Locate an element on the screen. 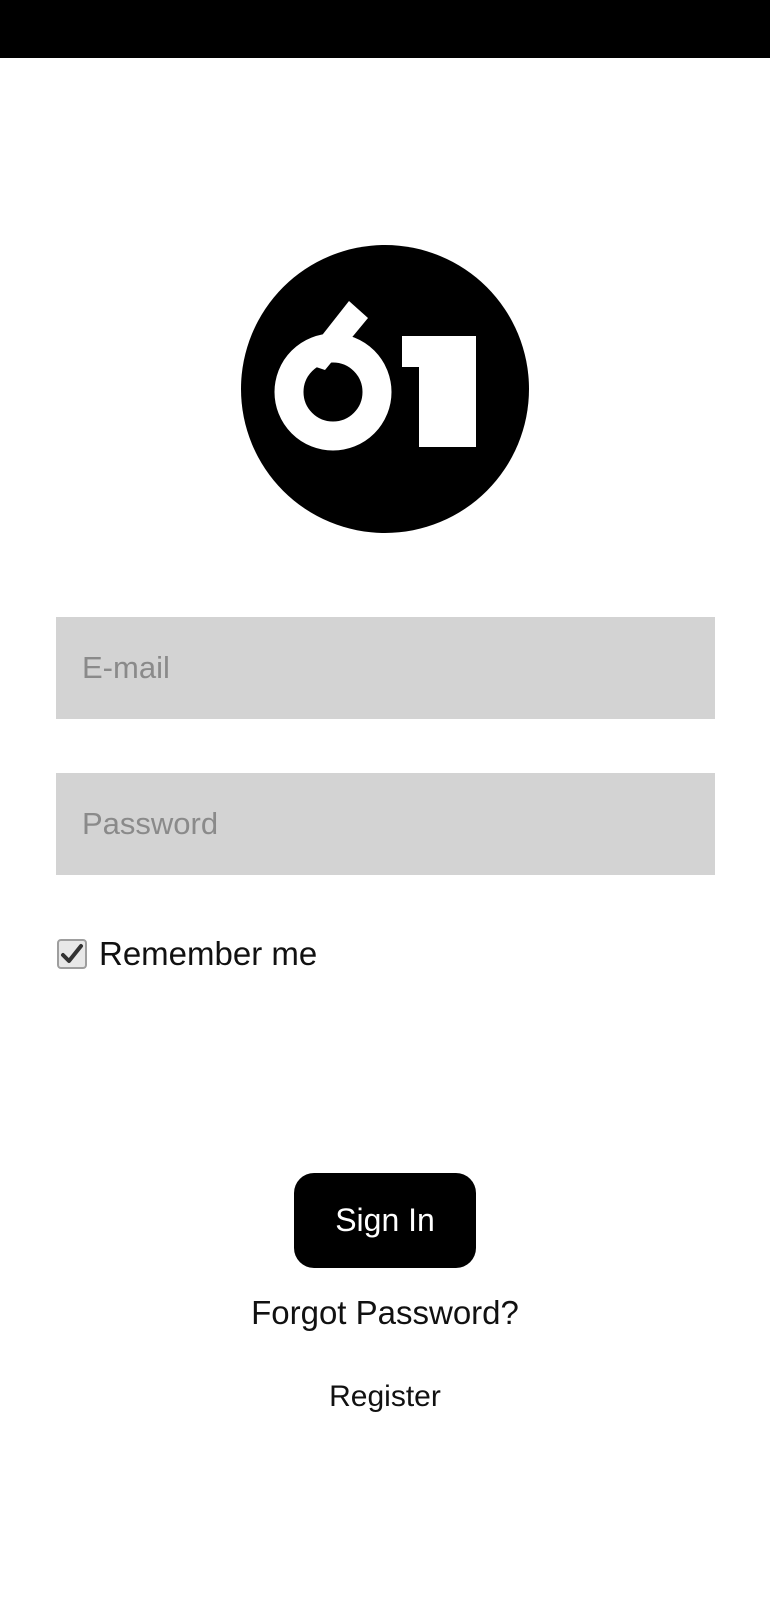 Image resolution: width=770 pixels, height=1600 pixels. remember-me-row: Remember me is located at coordinates (187, 954).